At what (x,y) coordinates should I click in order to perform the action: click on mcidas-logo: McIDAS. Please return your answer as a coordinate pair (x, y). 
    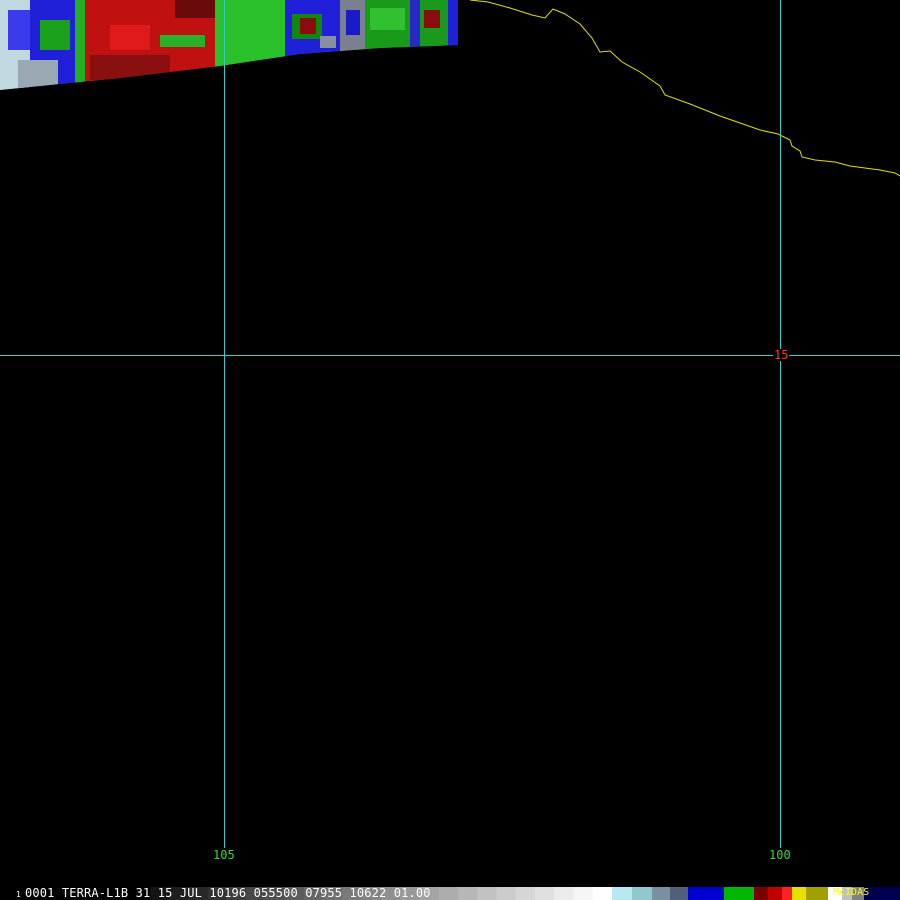
    Looking at the image, I should click on (851, 892).